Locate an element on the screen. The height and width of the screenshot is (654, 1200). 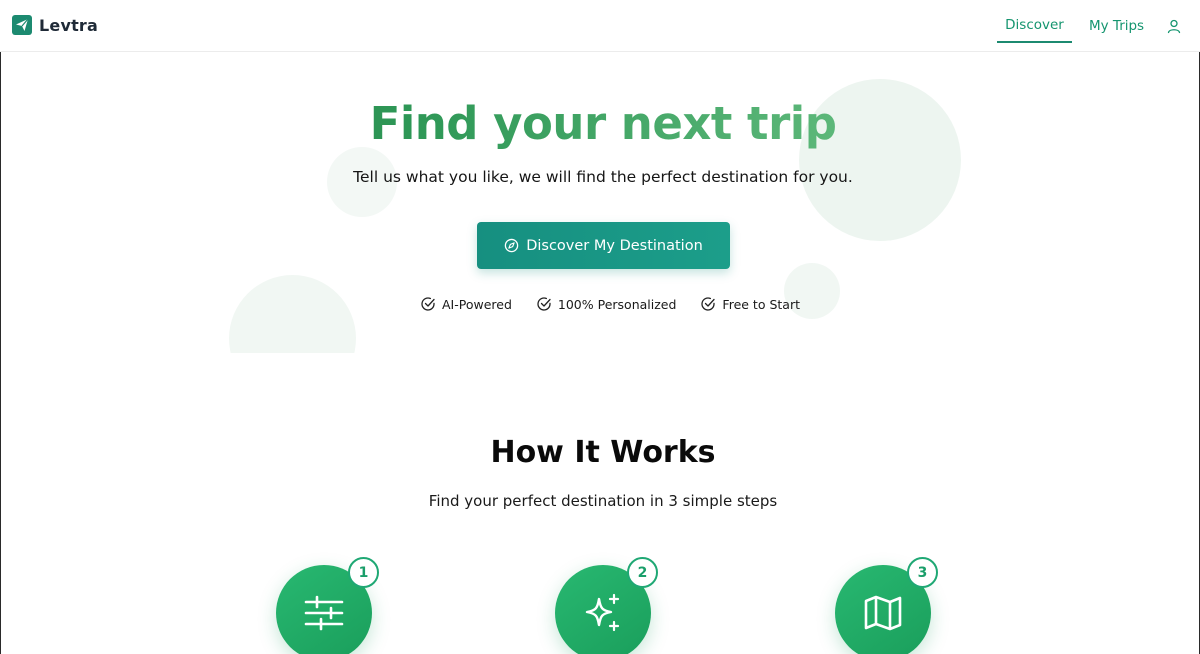
map-icon is located at coordinates (883, 613).